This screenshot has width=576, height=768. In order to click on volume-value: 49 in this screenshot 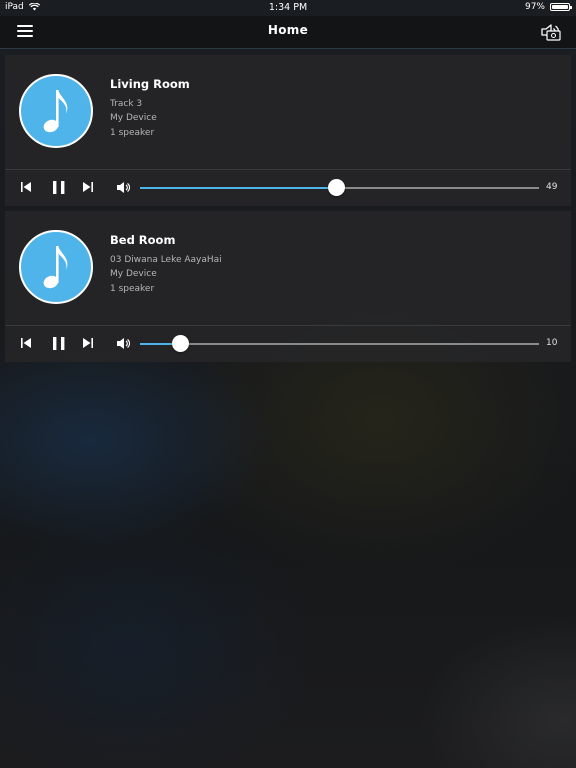, I will do `click(552, 187)`.